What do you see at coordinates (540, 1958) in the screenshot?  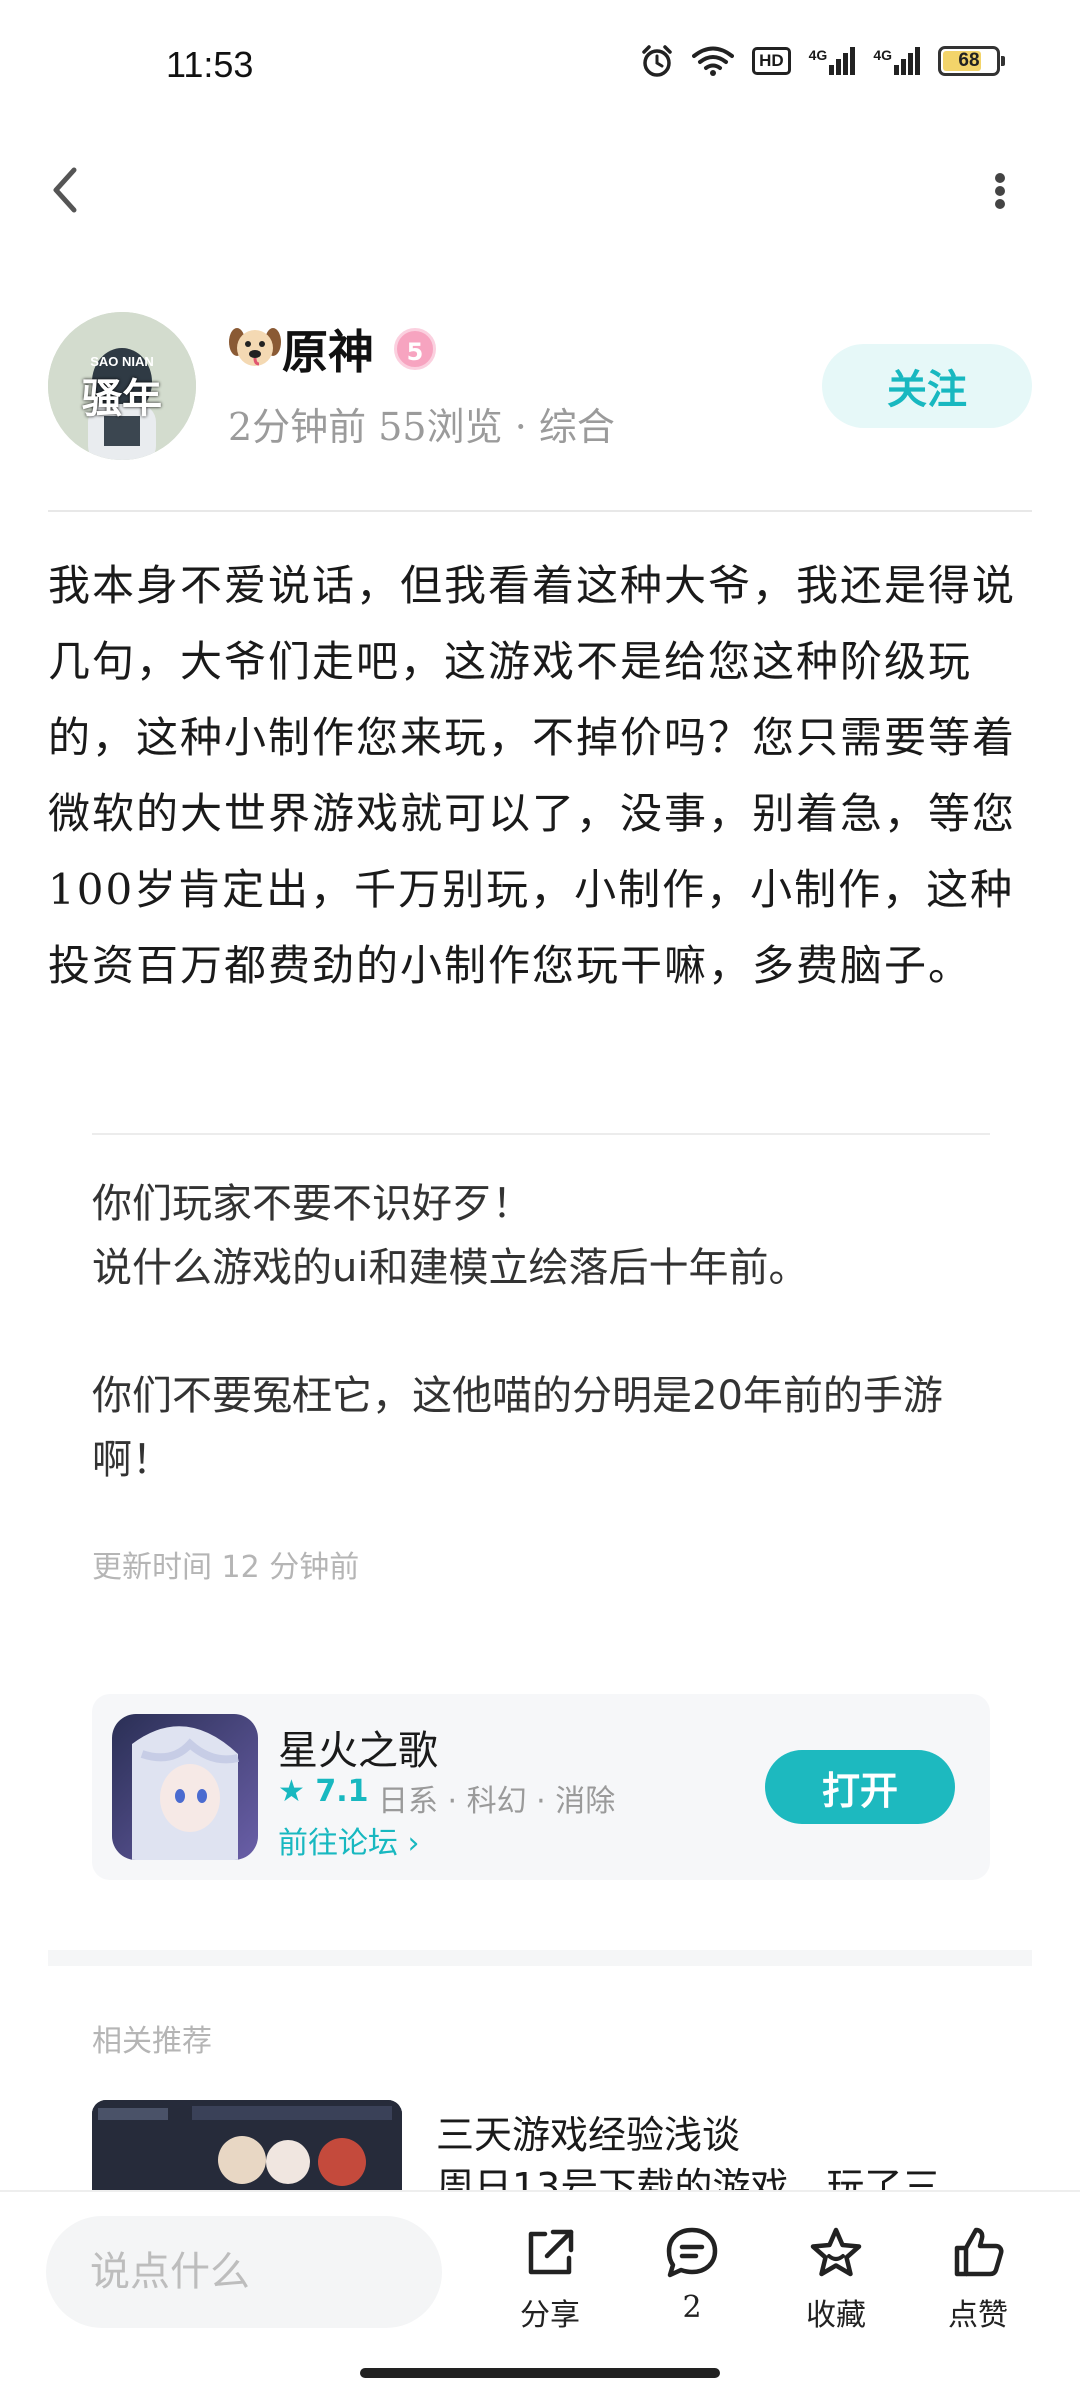 I see `section-separator` at bounding box center [540, 1958].